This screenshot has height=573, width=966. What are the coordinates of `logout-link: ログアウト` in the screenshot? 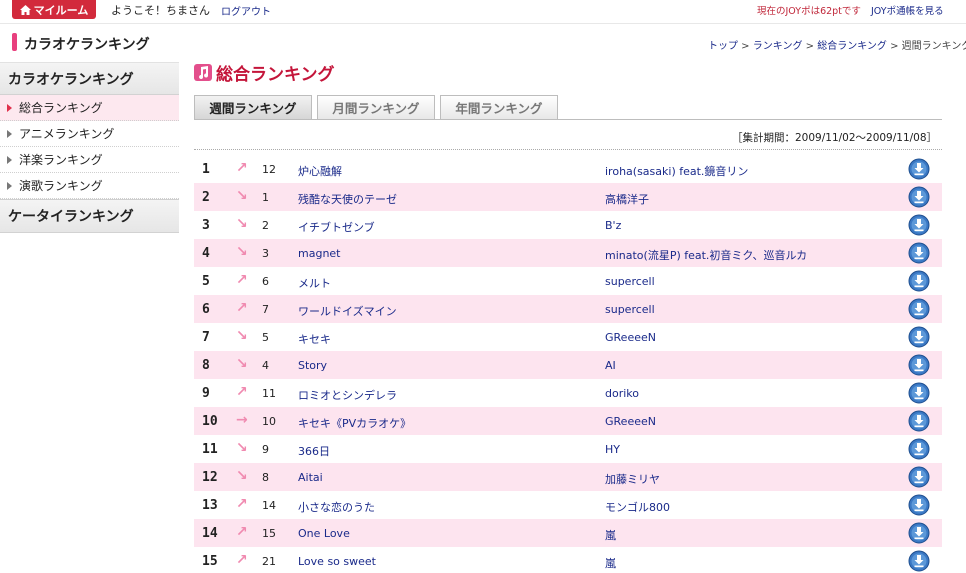 It's located at (246, 10).